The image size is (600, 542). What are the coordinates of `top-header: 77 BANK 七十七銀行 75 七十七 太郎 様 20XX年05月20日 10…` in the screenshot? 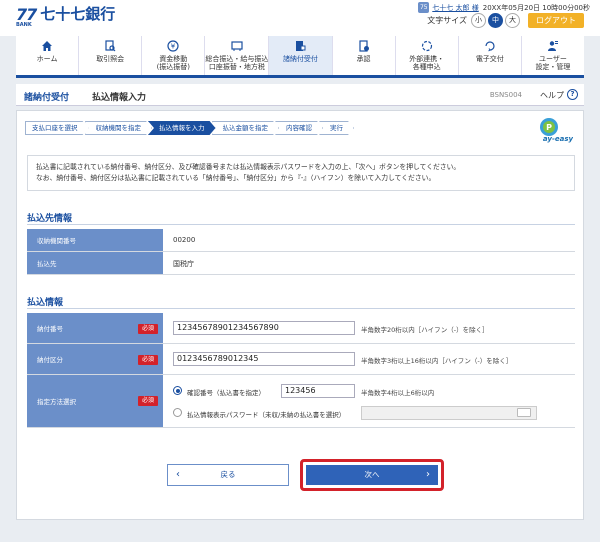 It's located at (300, 18).